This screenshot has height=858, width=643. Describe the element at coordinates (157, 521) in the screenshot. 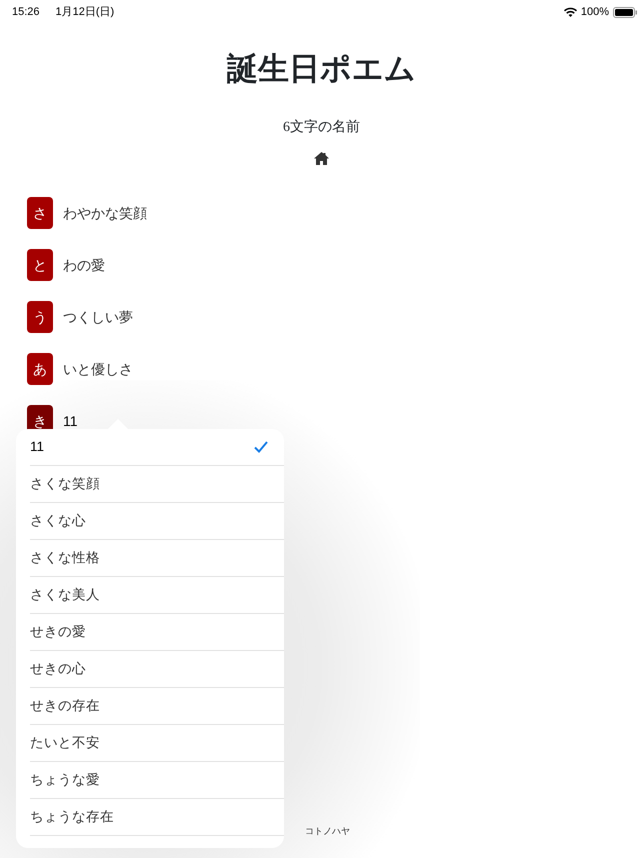

I see `picker-option: さくな心` at that location.